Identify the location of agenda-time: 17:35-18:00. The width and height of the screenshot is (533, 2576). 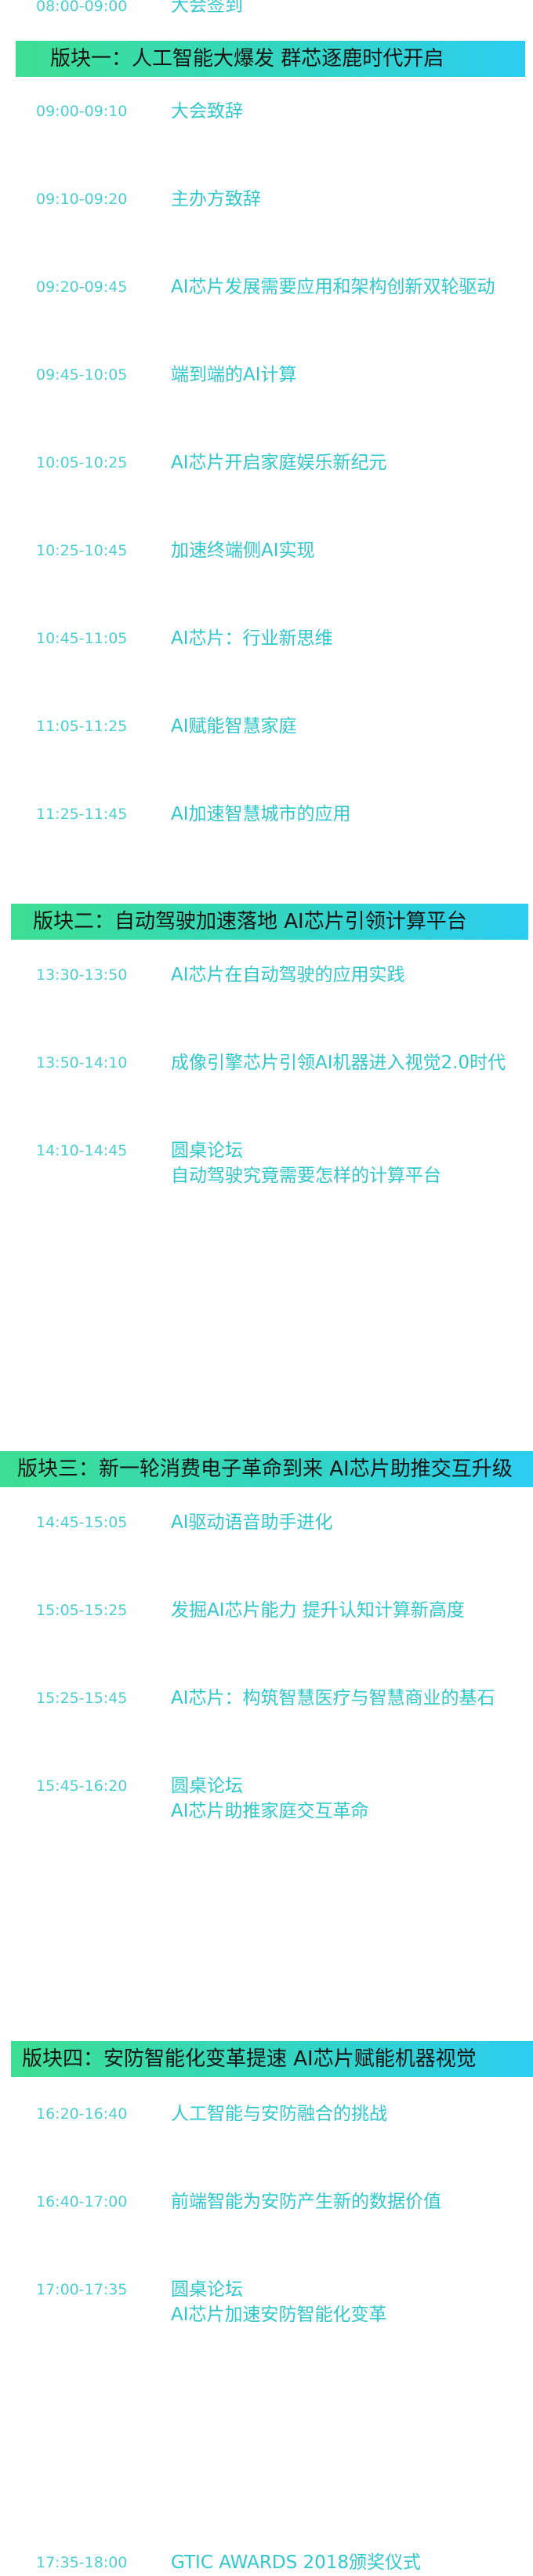
(82, 2562).